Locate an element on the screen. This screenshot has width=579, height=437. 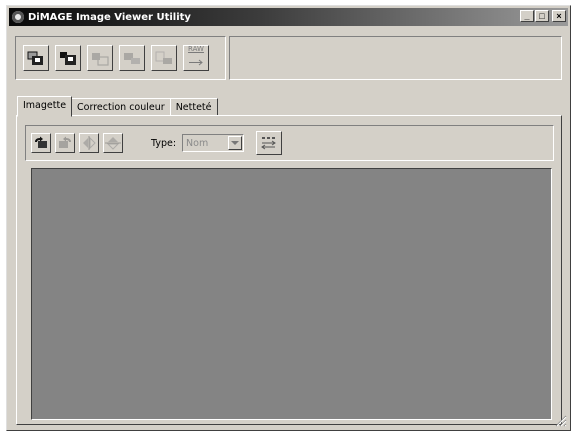
tab-imagette: Imagette is located at coordinates (45, 106).